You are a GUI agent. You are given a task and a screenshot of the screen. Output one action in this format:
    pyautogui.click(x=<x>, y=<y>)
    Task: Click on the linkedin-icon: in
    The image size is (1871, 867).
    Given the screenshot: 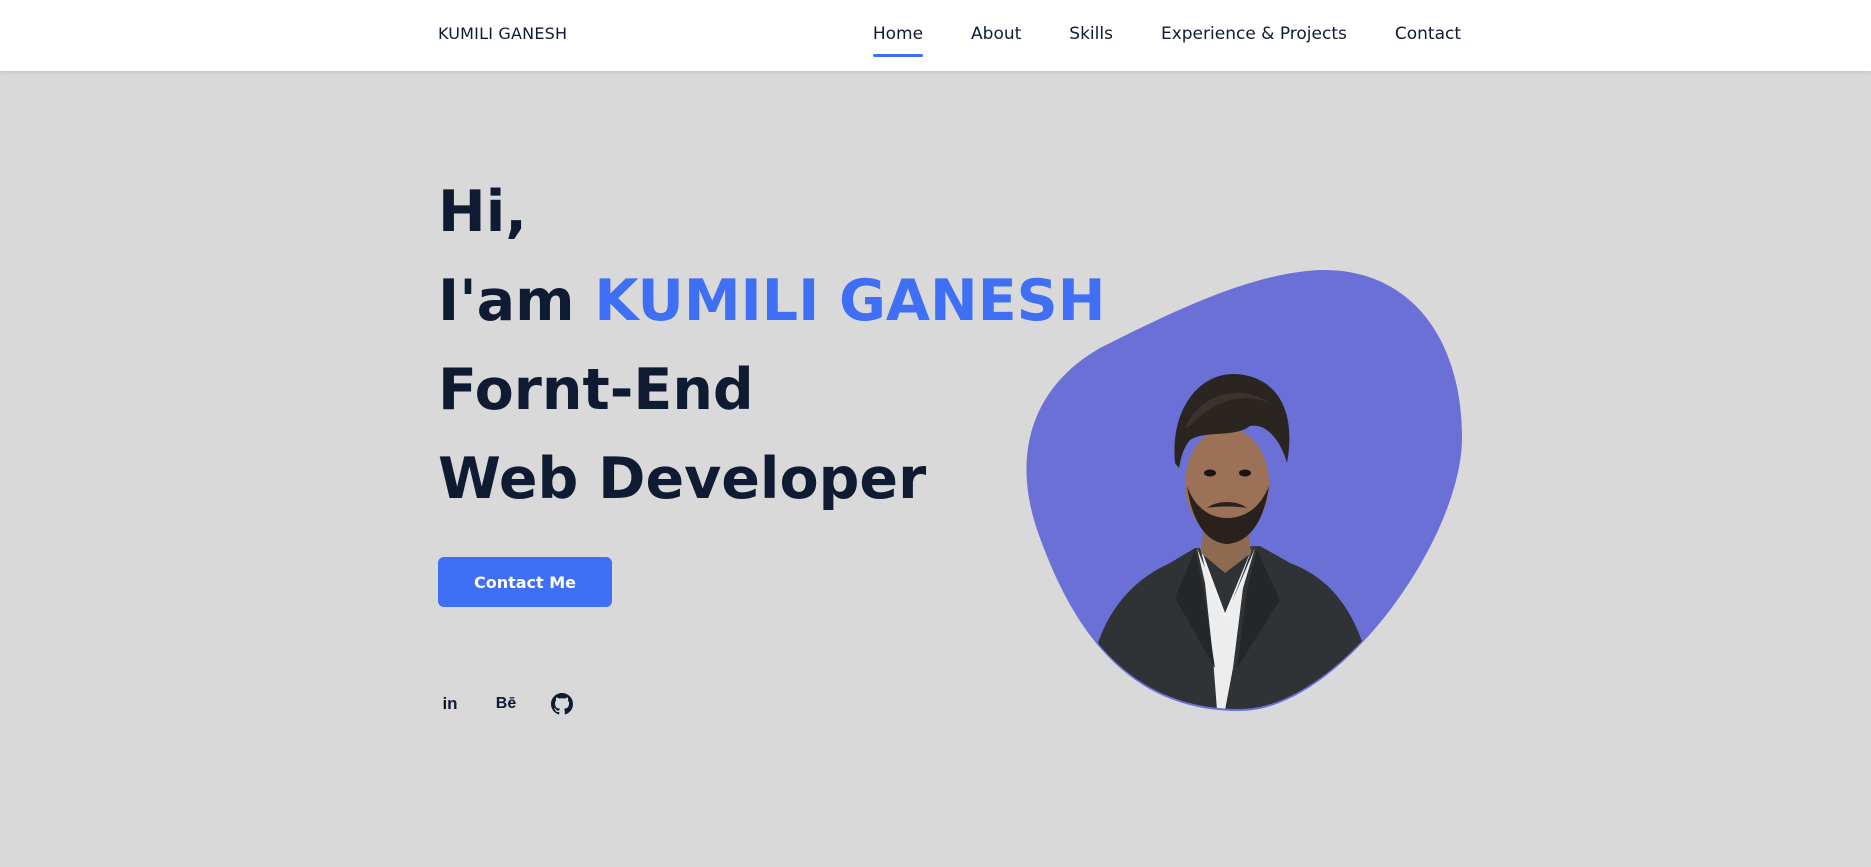 What is the action you would take?
    pyautogui.click(x=450, y=703)
    